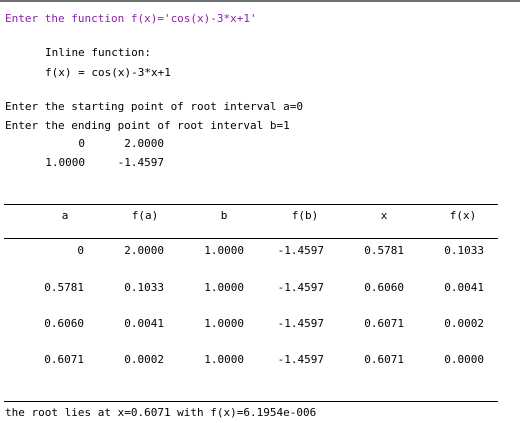 The image size is (520, 423). I want to click on header-fb: f(b), so click(305, 215).